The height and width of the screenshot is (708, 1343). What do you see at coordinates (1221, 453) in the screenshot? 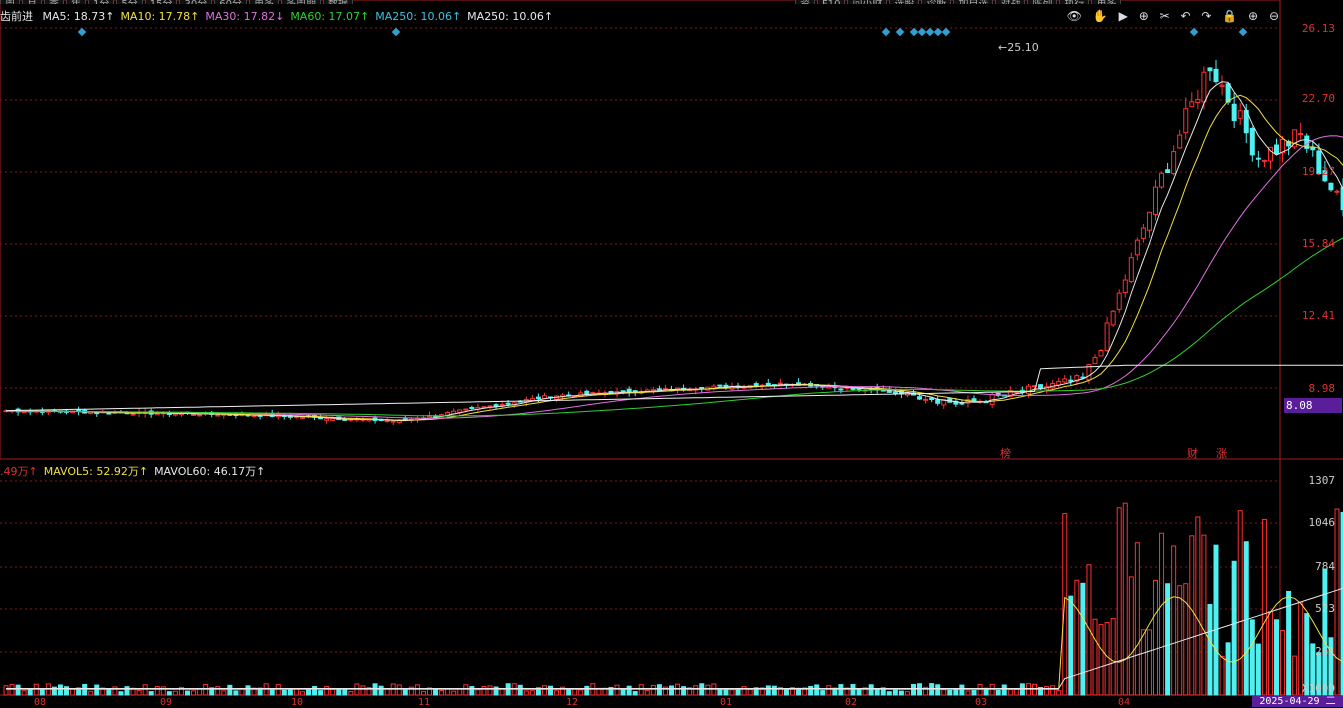
I see `event-badge: 涨` at bounding box center [1221, 453].